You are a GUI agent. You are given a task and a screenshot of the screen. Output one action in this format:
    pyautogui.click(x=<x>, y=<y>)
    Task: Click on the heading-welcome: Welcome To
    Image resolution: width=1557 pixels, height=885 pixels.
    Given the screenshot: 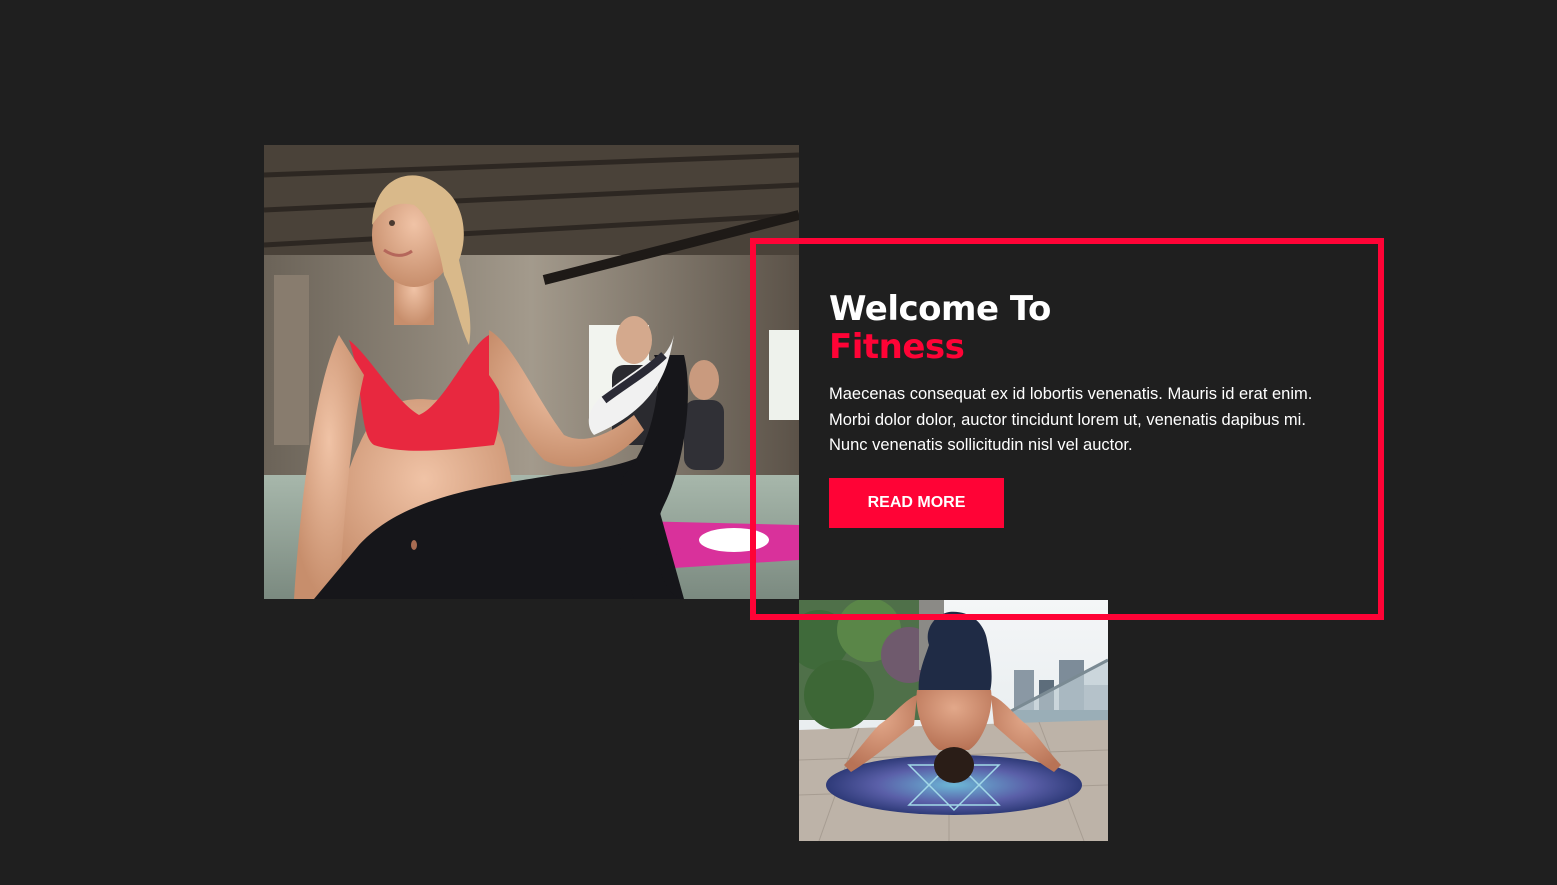 What is the action you would take?
    pyautogui.click(x=940, y=309)
    